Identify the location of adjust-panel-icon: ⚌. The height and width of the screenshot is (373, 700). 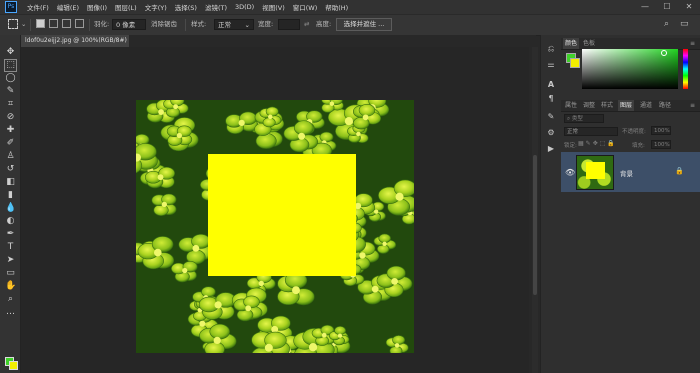
(551, 65).